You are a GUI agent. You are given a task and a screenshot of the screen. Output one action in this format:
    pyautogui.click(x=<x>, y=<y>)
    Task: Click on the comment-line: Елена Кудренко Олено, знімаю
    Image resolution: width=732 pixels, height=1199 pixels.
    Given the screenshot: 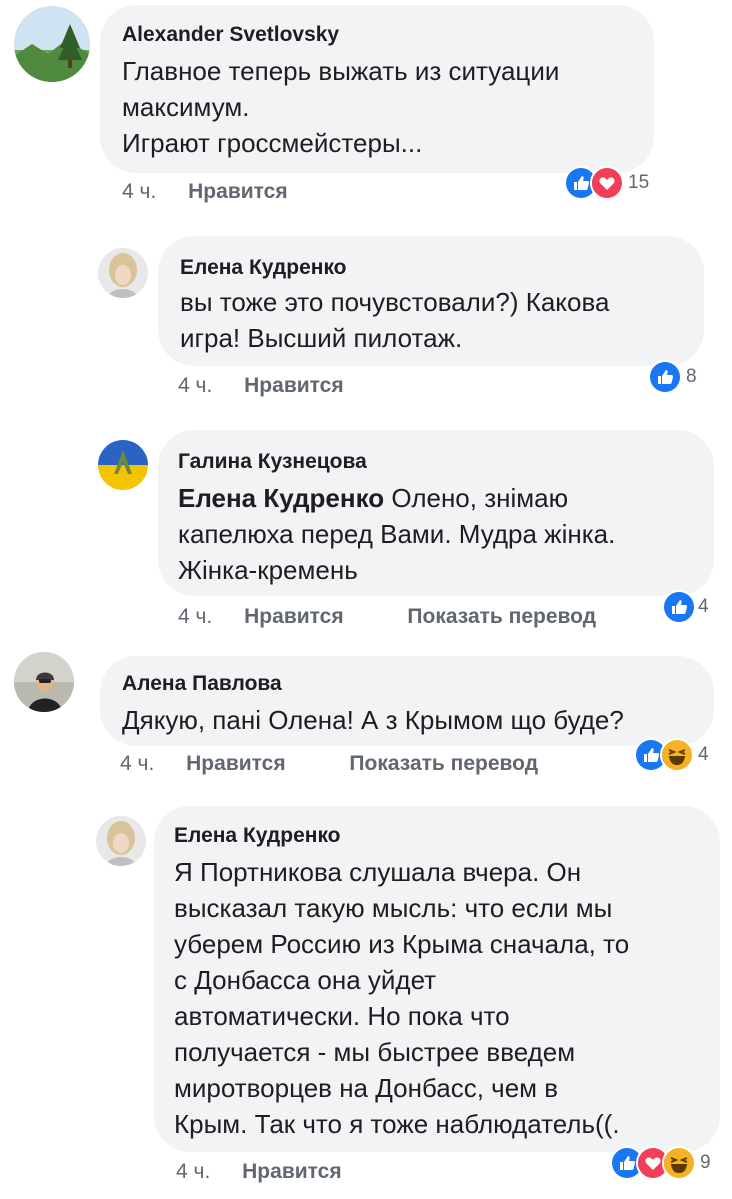 What is the action you would take?
    pyautogui.click(x=396, y=498)
    